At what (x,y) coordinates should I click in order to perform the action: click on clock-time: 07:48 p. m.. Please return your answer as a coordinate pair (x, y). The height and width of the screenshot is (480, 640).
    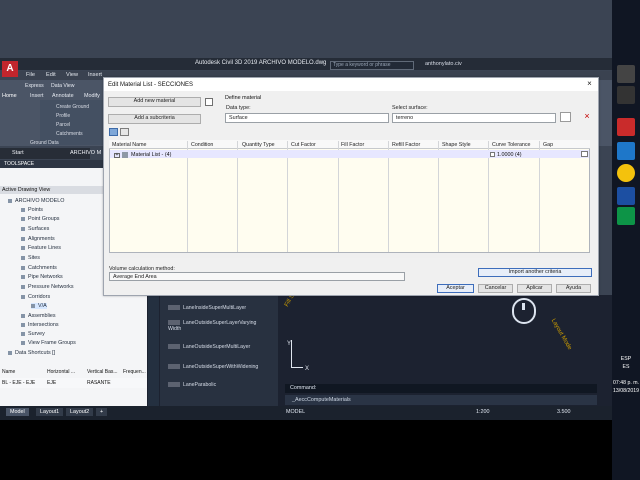
    Looking at the image, I should click on (626, 383).